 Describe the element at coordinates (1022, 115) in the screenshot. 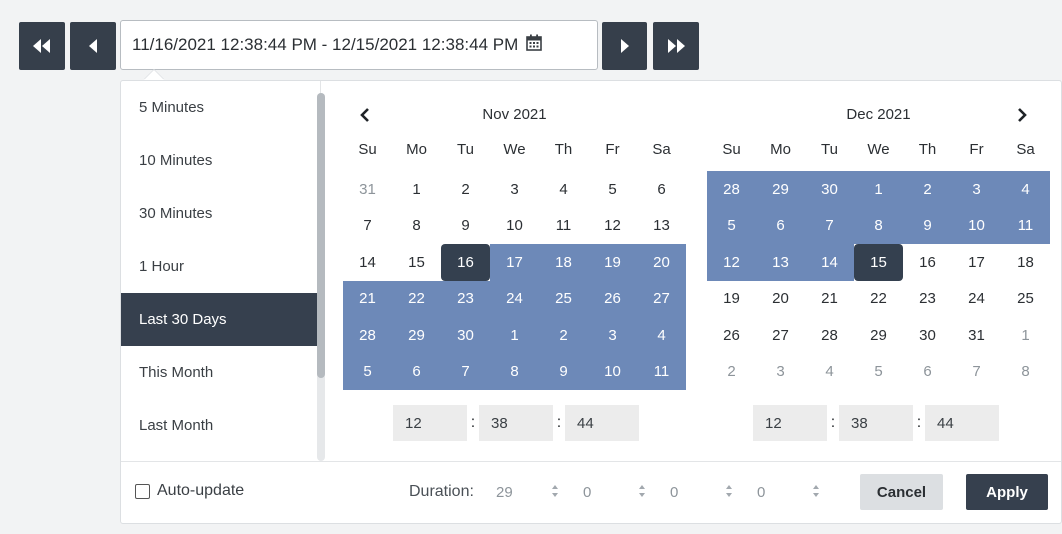

I see `next-month-icon` at that location.